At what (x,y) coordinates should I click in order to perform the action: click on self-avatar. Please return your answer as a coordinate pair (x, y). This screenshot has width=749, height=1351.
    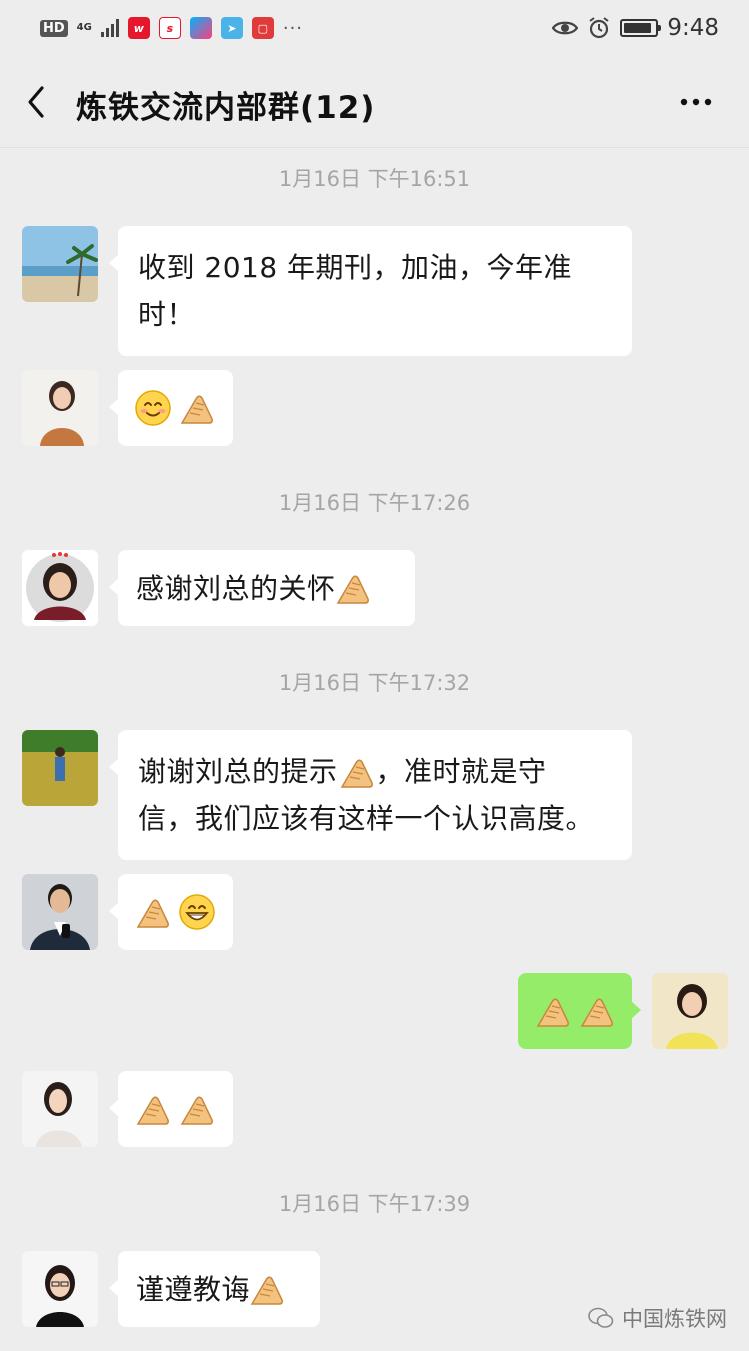
    Looking at the image, I should click on (690, 1011).